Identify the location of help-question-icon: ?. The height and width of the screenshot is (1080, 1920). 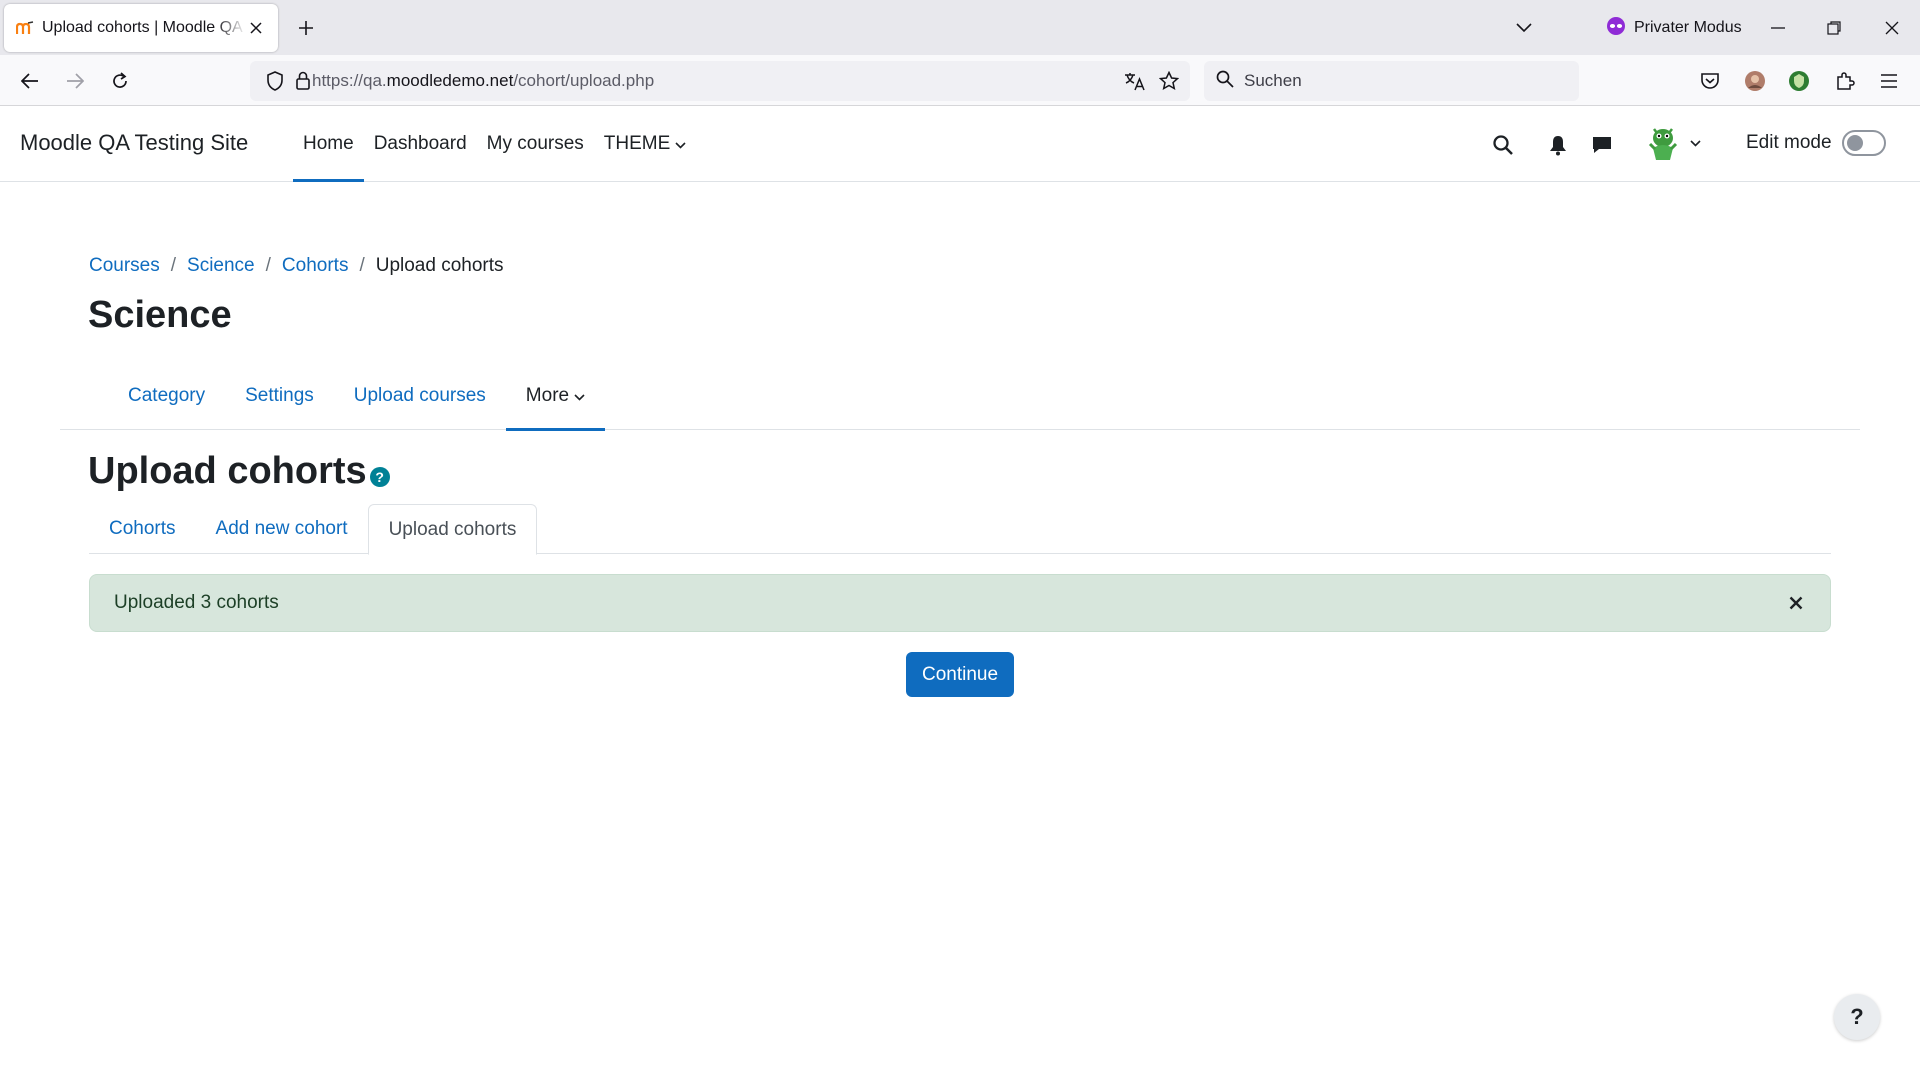
(379, 477).